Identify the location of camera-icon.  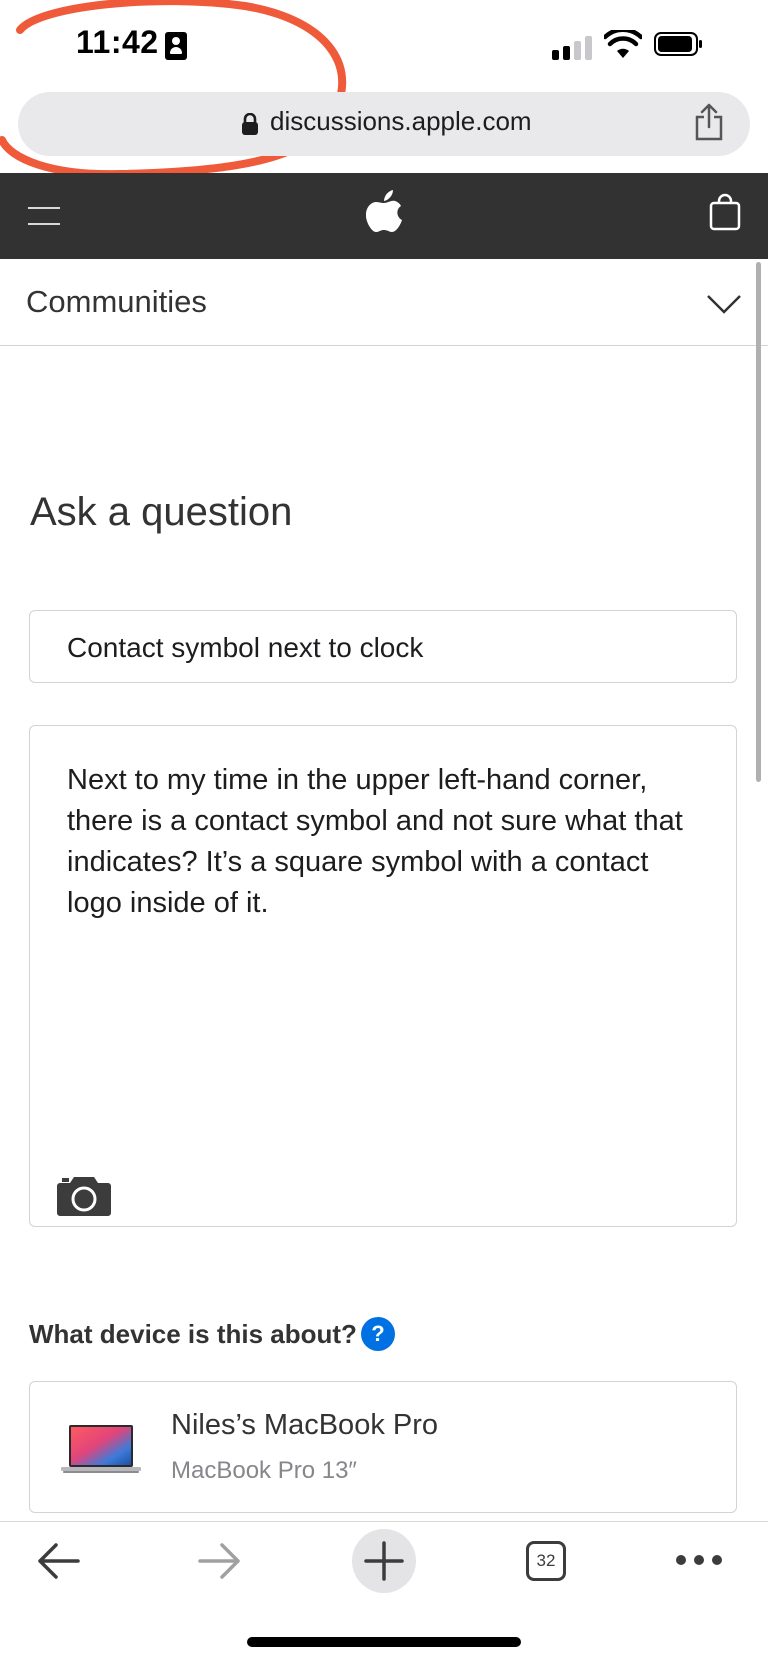
(84, 1196).